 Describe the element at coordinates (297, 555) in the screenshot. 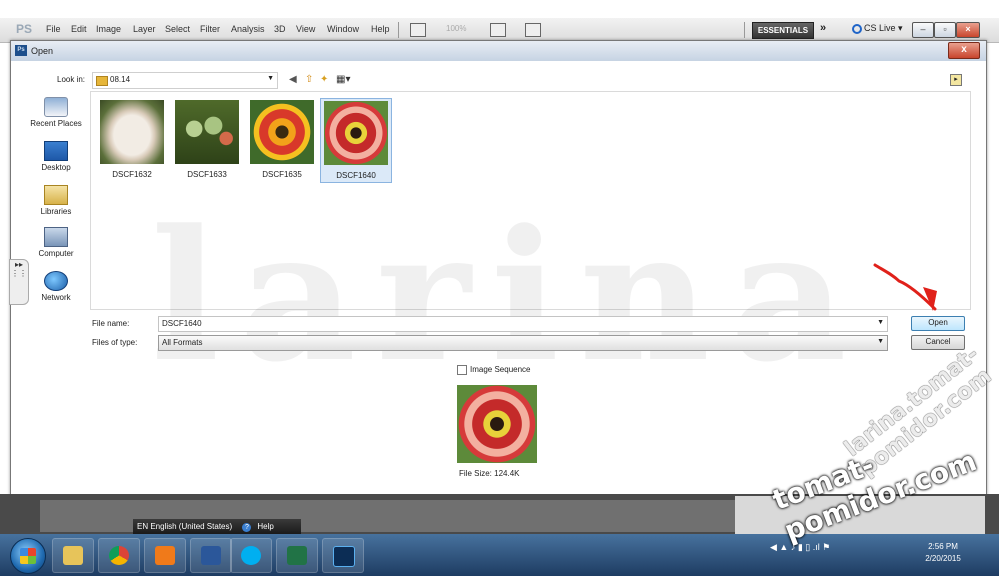

I see `taskbar-excel` at that location.